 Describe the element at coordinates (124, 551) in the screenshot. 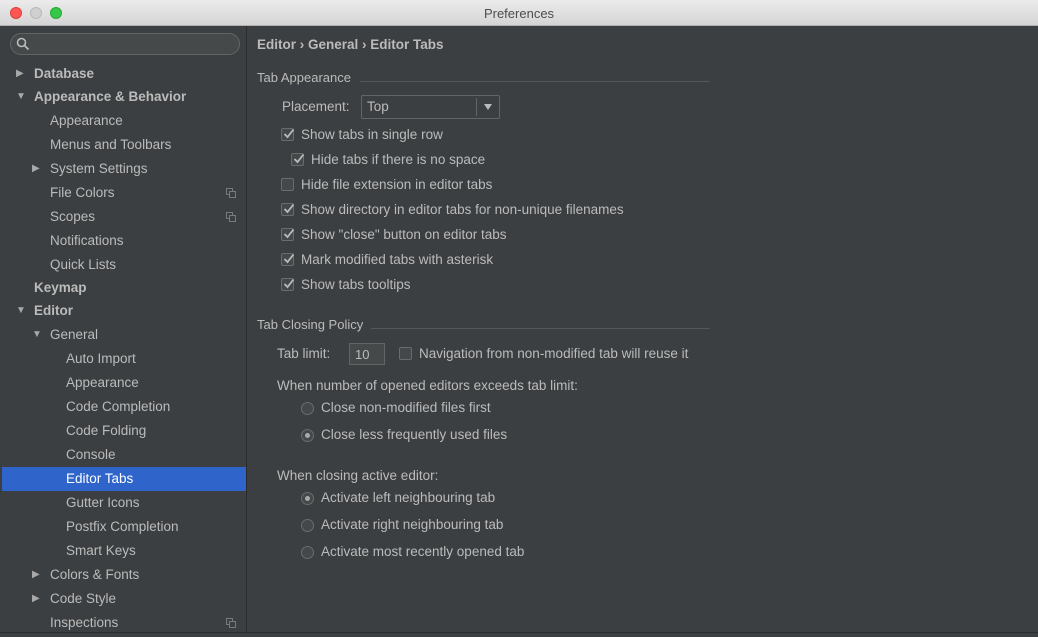

I see `sidebar-item-smart-keys: Smart Keys` at that location.